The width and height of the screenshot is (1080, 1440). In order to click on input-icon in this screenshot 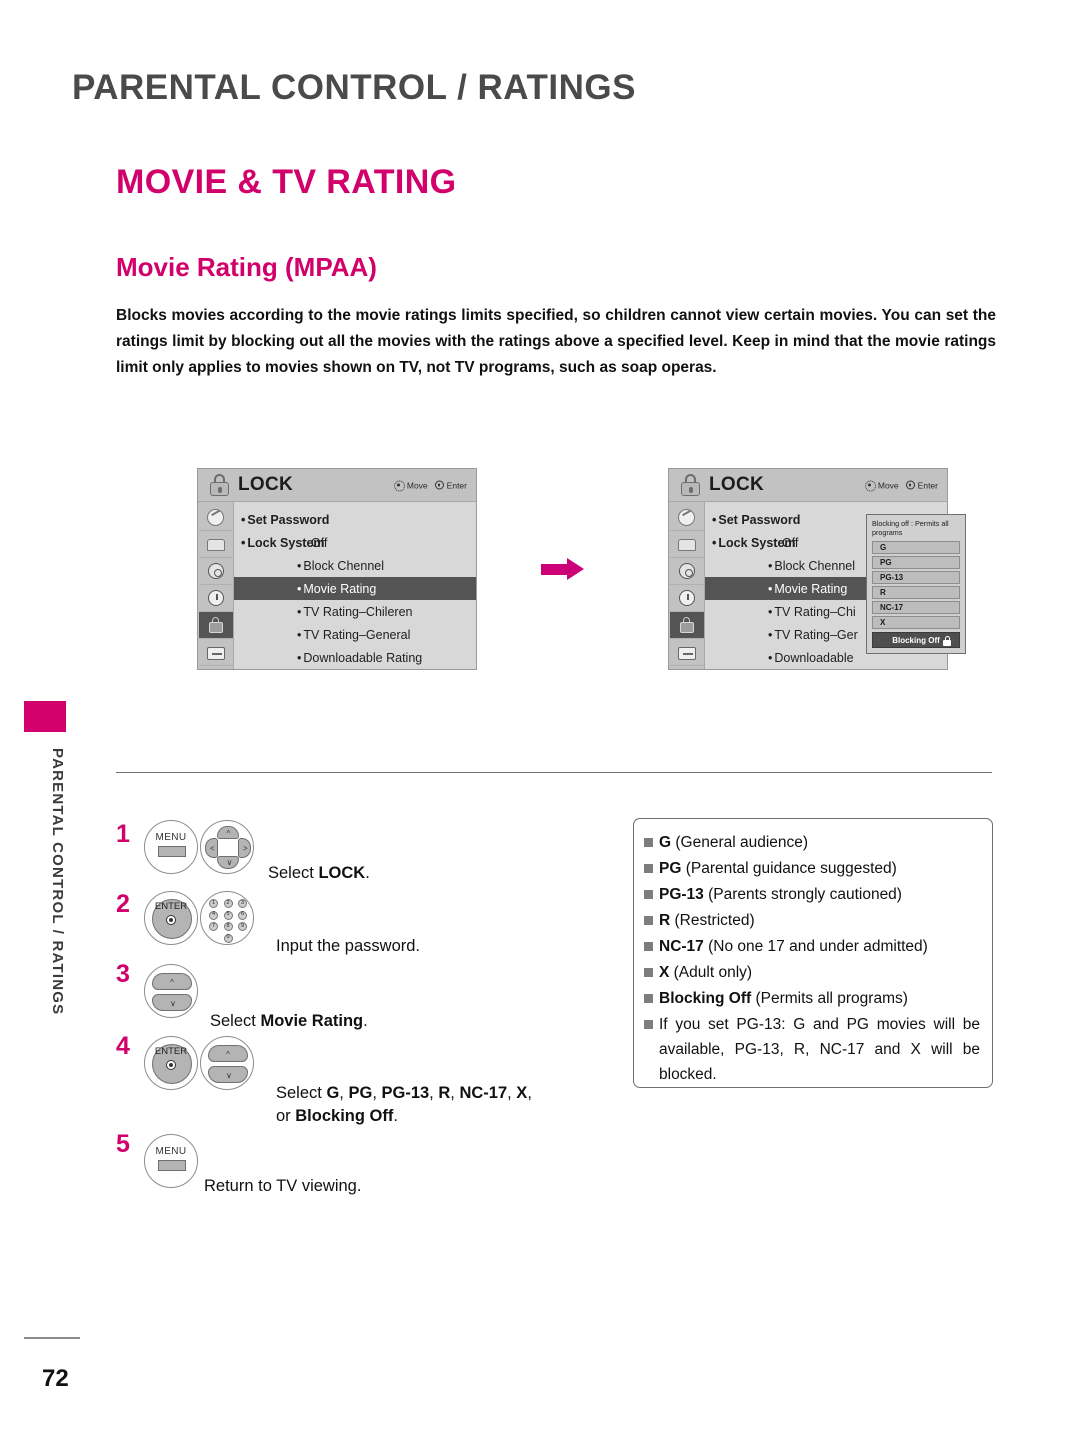, I will do `click(215, 653)`.